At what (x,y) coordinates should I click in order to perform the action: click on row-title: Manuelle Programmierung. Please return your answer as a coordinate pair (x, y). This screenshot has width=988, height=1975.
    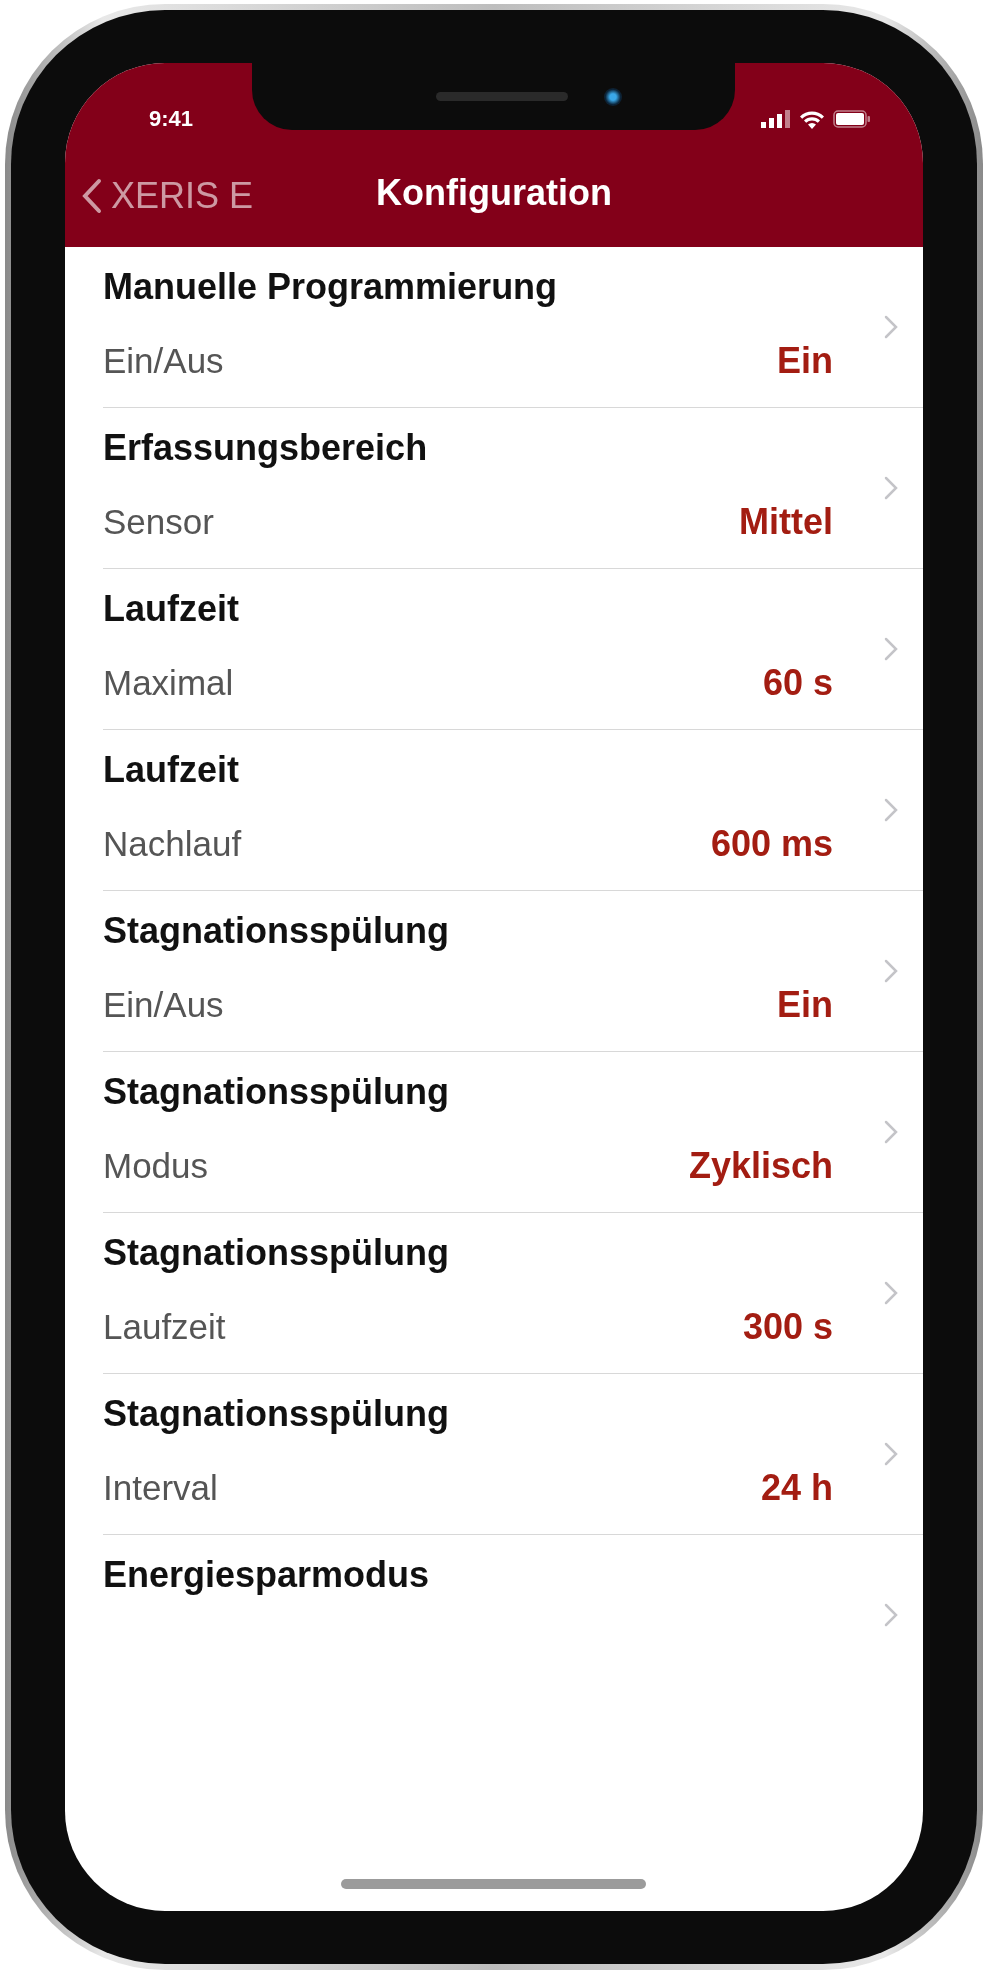
    Looking at the image, I should click on (331, 287).